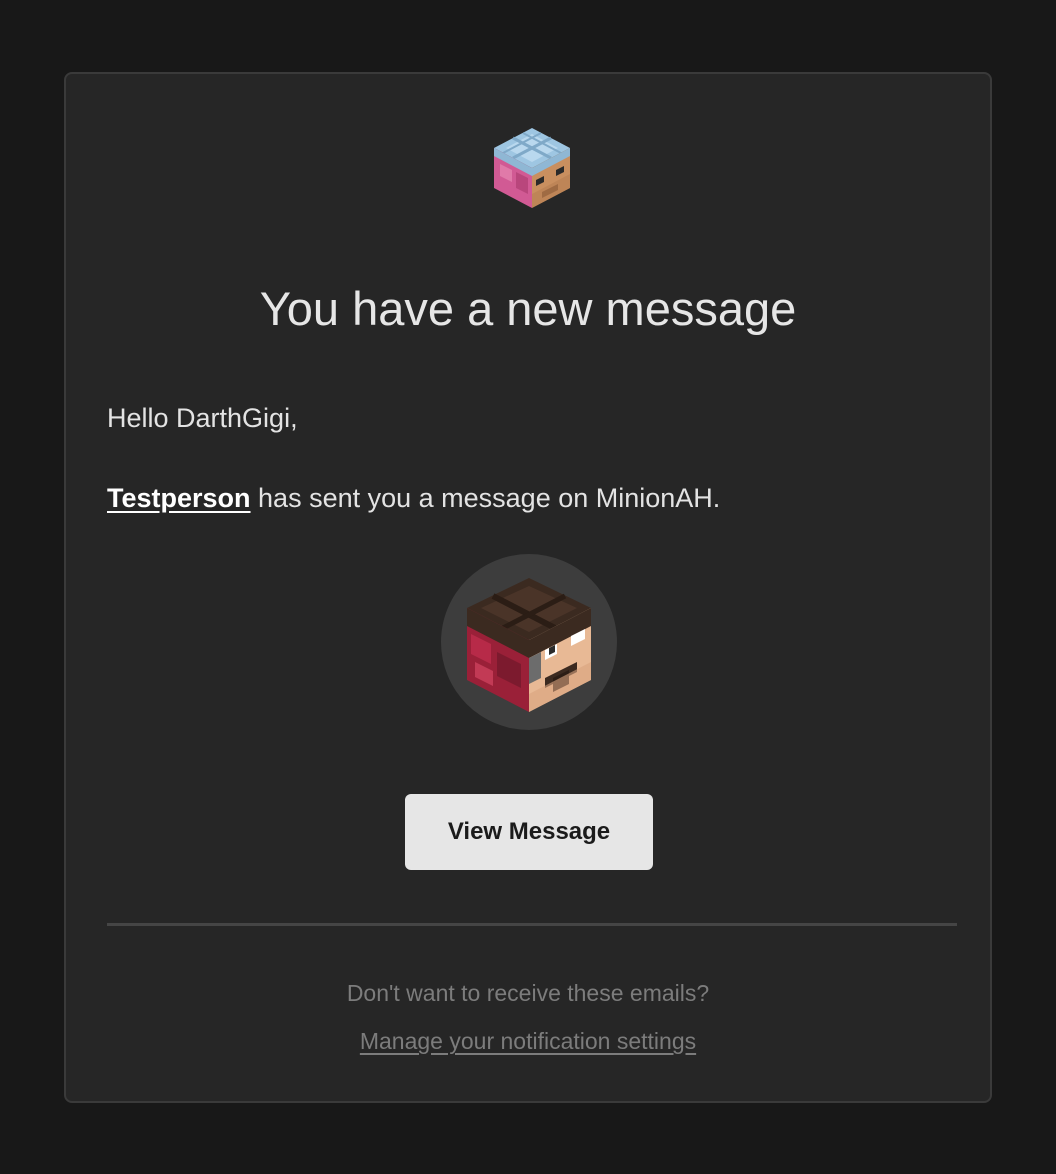 This screenshot has width=1056, height=1174. Describe the element at coordinates (202, 418) in the screenshot. I see `greeting-text: Hello DarthGigi,` at that location.